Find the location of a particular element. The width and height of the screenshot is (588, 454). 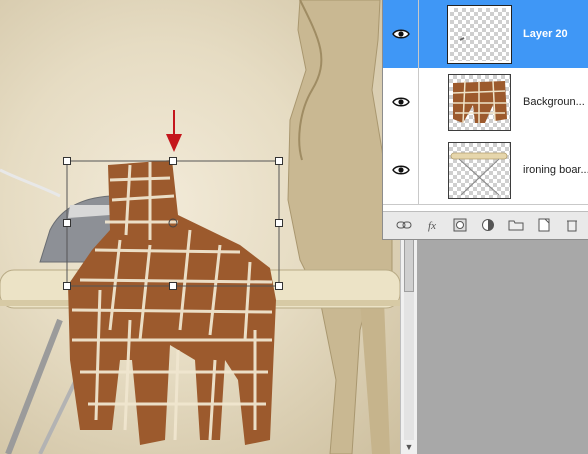

red-arrow-icon is located at coordinates (174, 131).